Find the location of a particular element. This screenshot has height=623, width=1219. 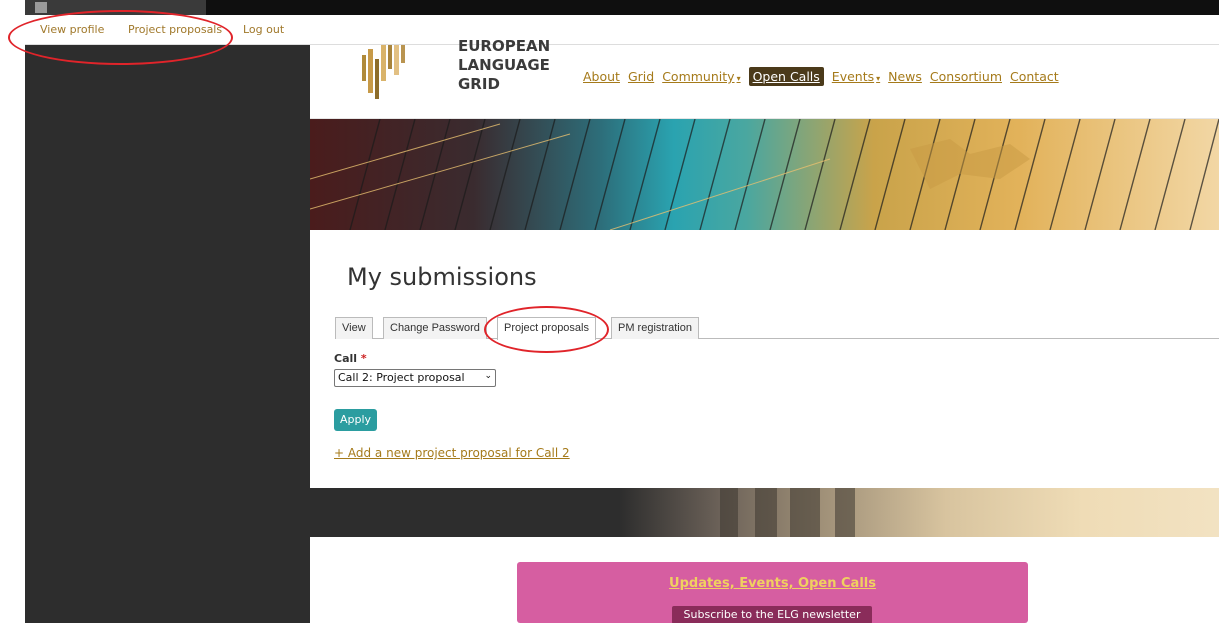

apply-button: Apply is located at coordinates (355, 420).